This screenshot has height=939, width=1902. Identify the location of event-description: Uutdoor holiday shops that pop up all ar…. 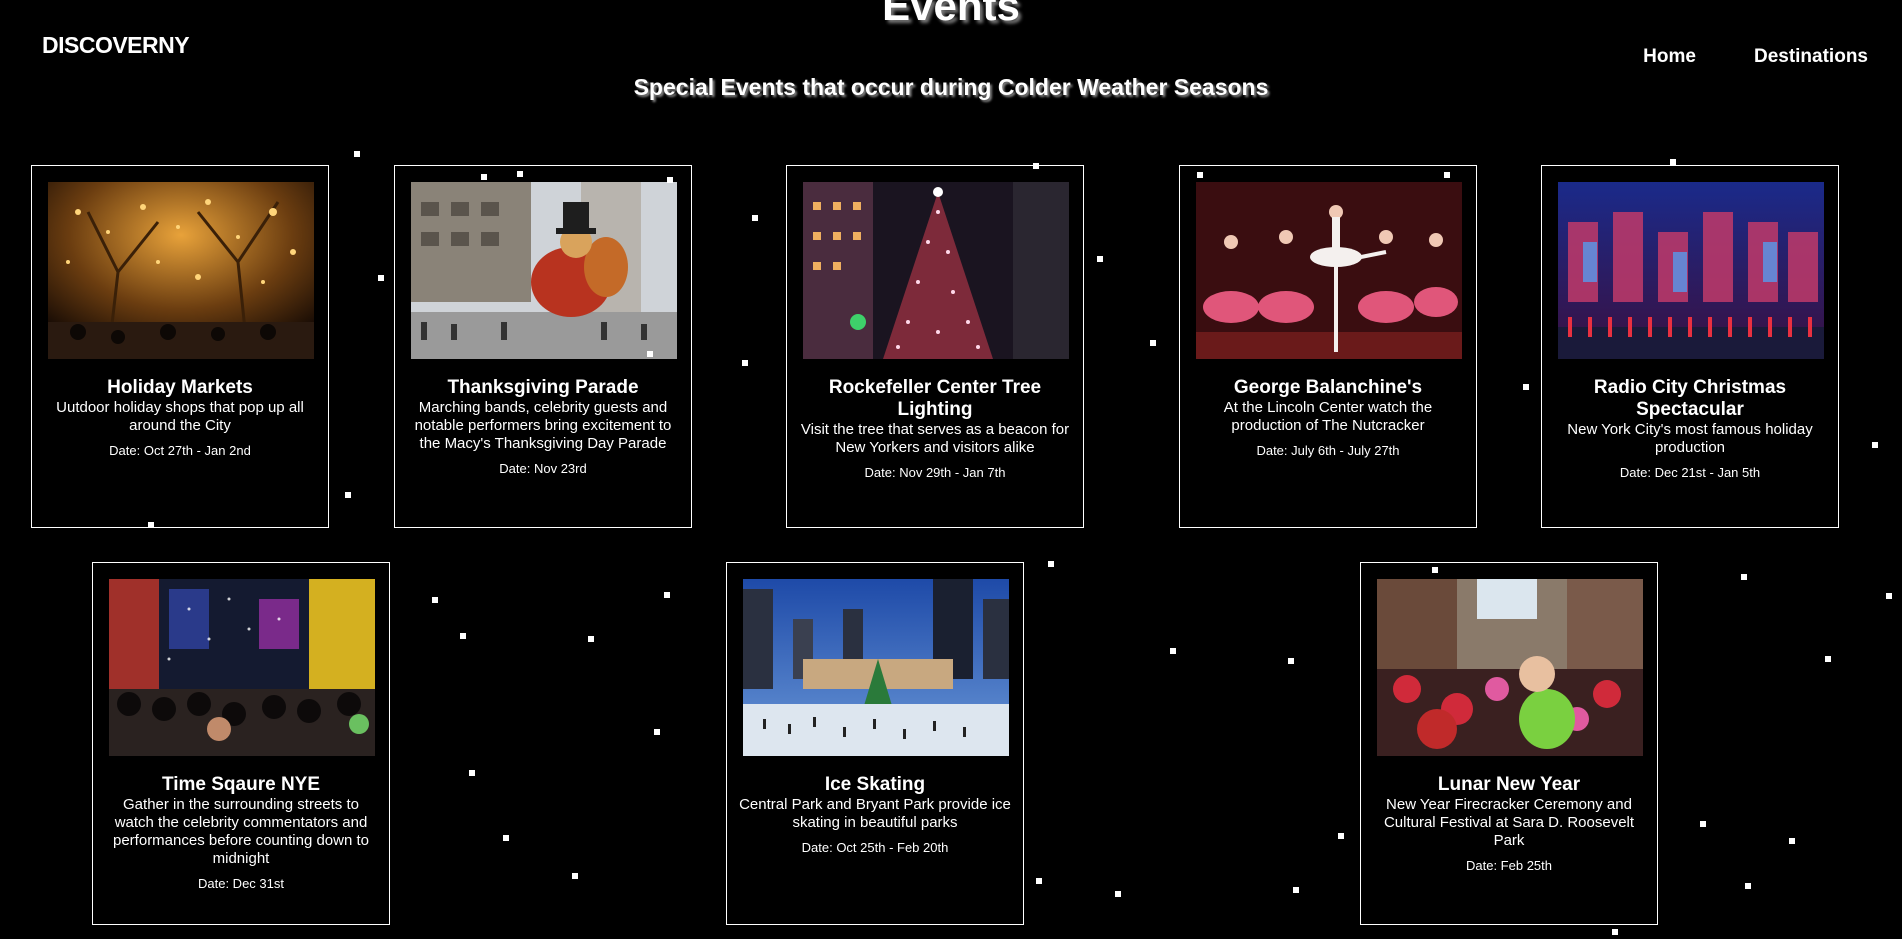
(180, 416).